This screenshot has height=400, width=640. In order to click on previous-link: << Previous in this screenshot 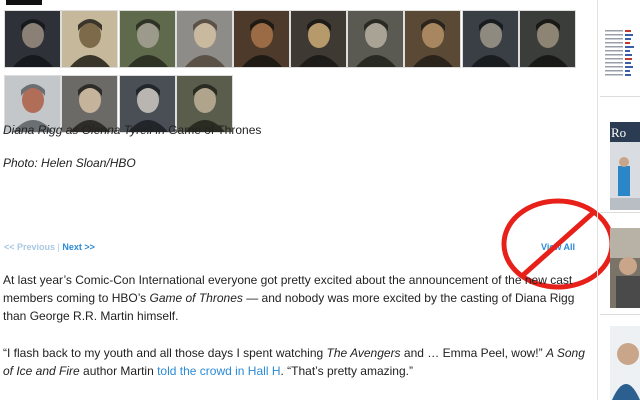, I will do `click(30, 247)`.